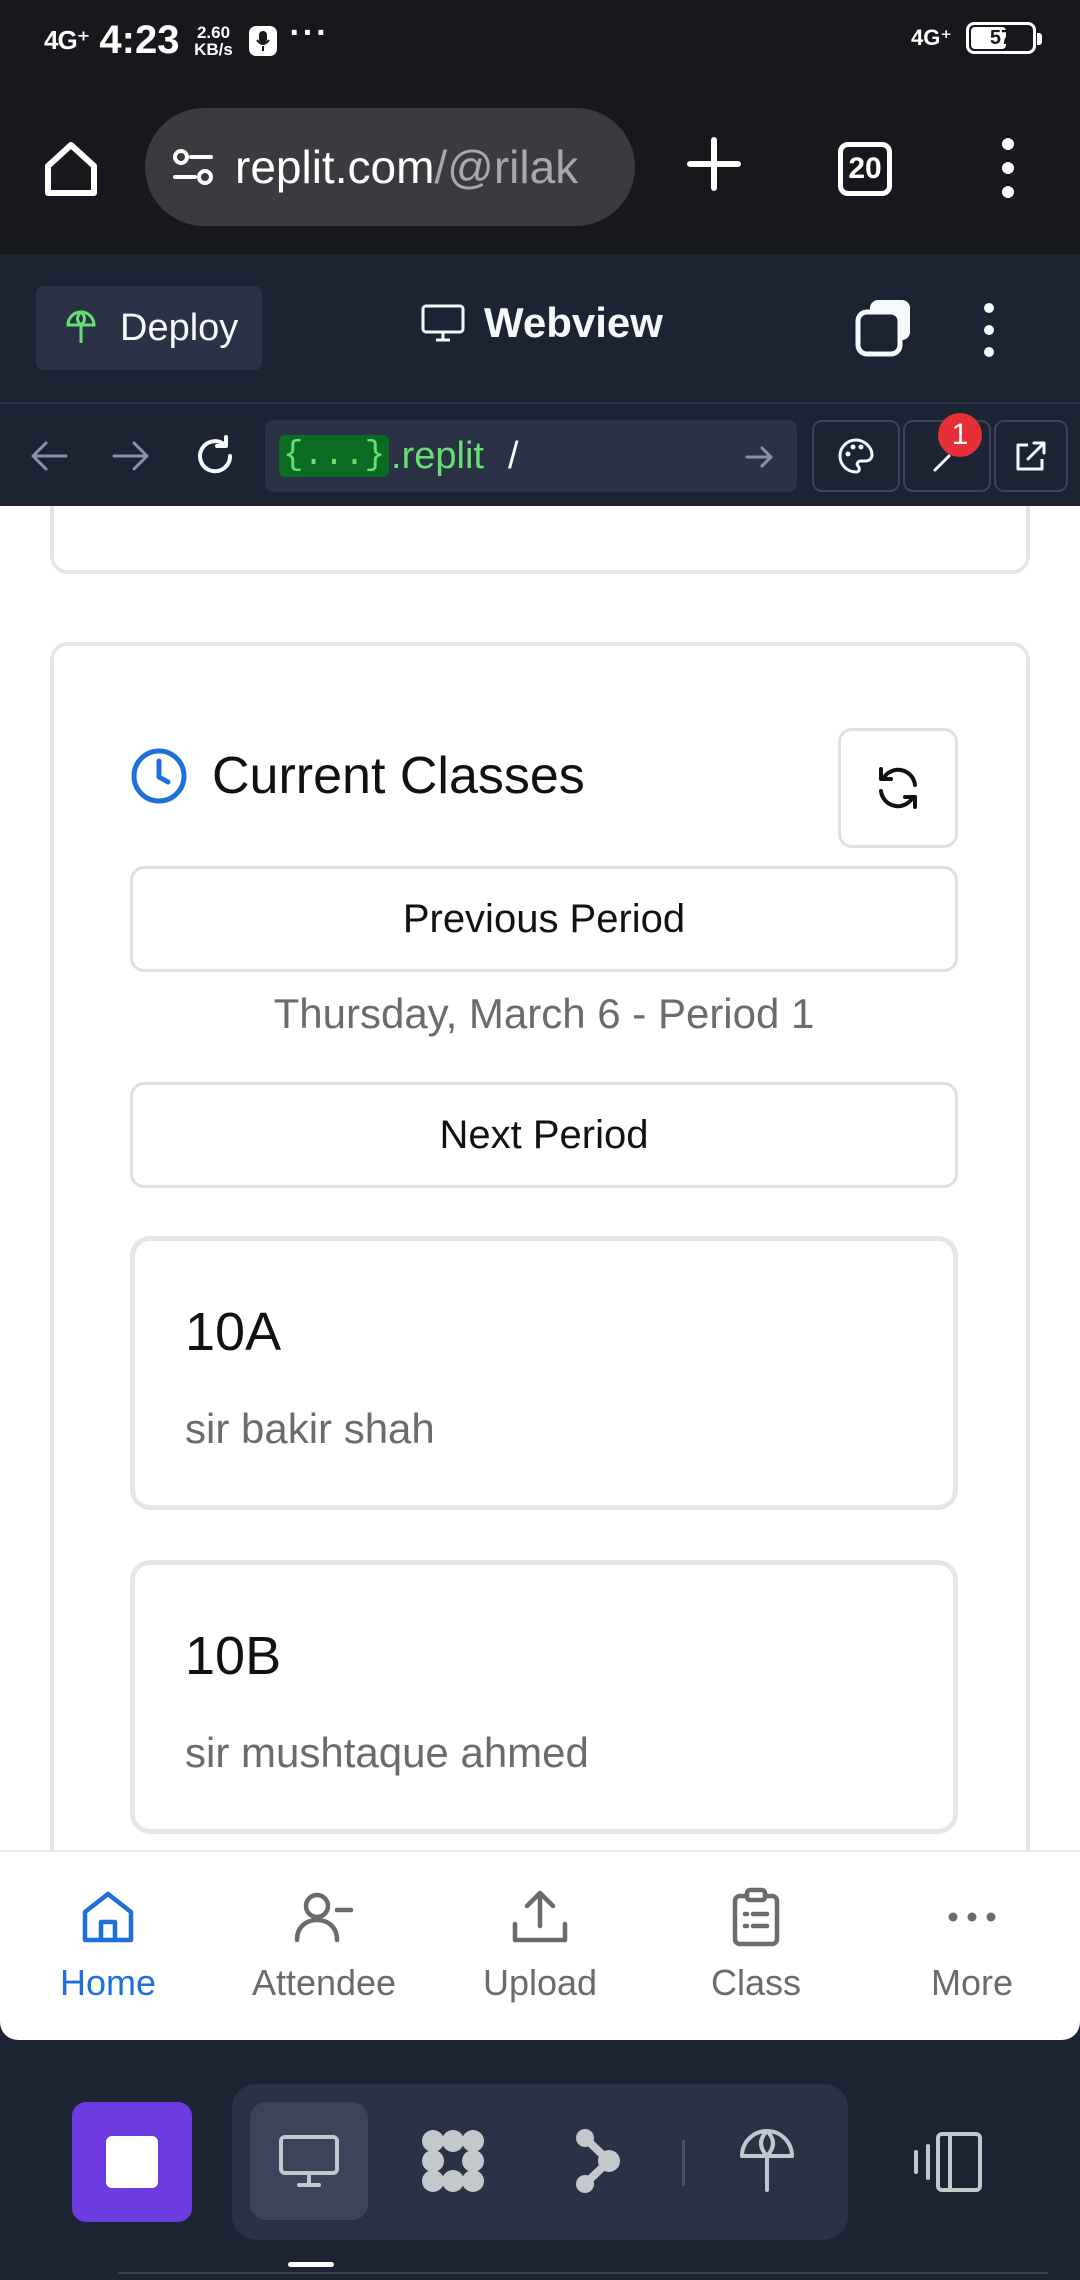 This screenshot has height=2280, width=1080. I want to click on files-panel-button, so click(453, 2161).